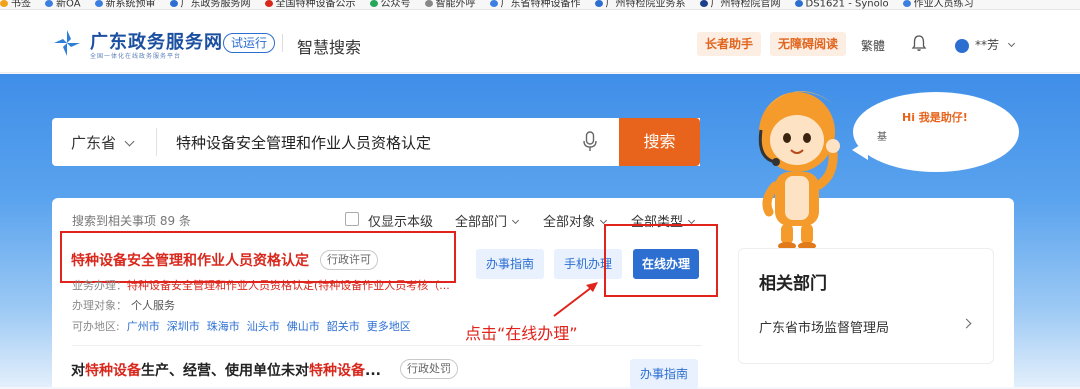 The image size is (1080, 389). What do you see at coordinates (808, 44) in the screenshot?
I see `accessible-read-button: 无障碍阅读` at bounding box center [808, 44].